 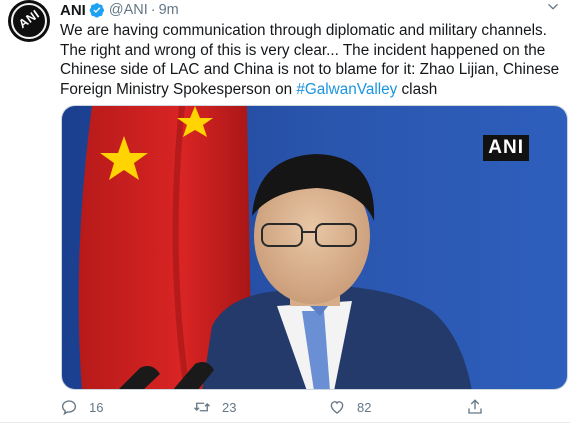 What do you see at coordinates (553, 7) in the screenshot?
I see `chevron-down-icon` at bounding box center [553, 7].